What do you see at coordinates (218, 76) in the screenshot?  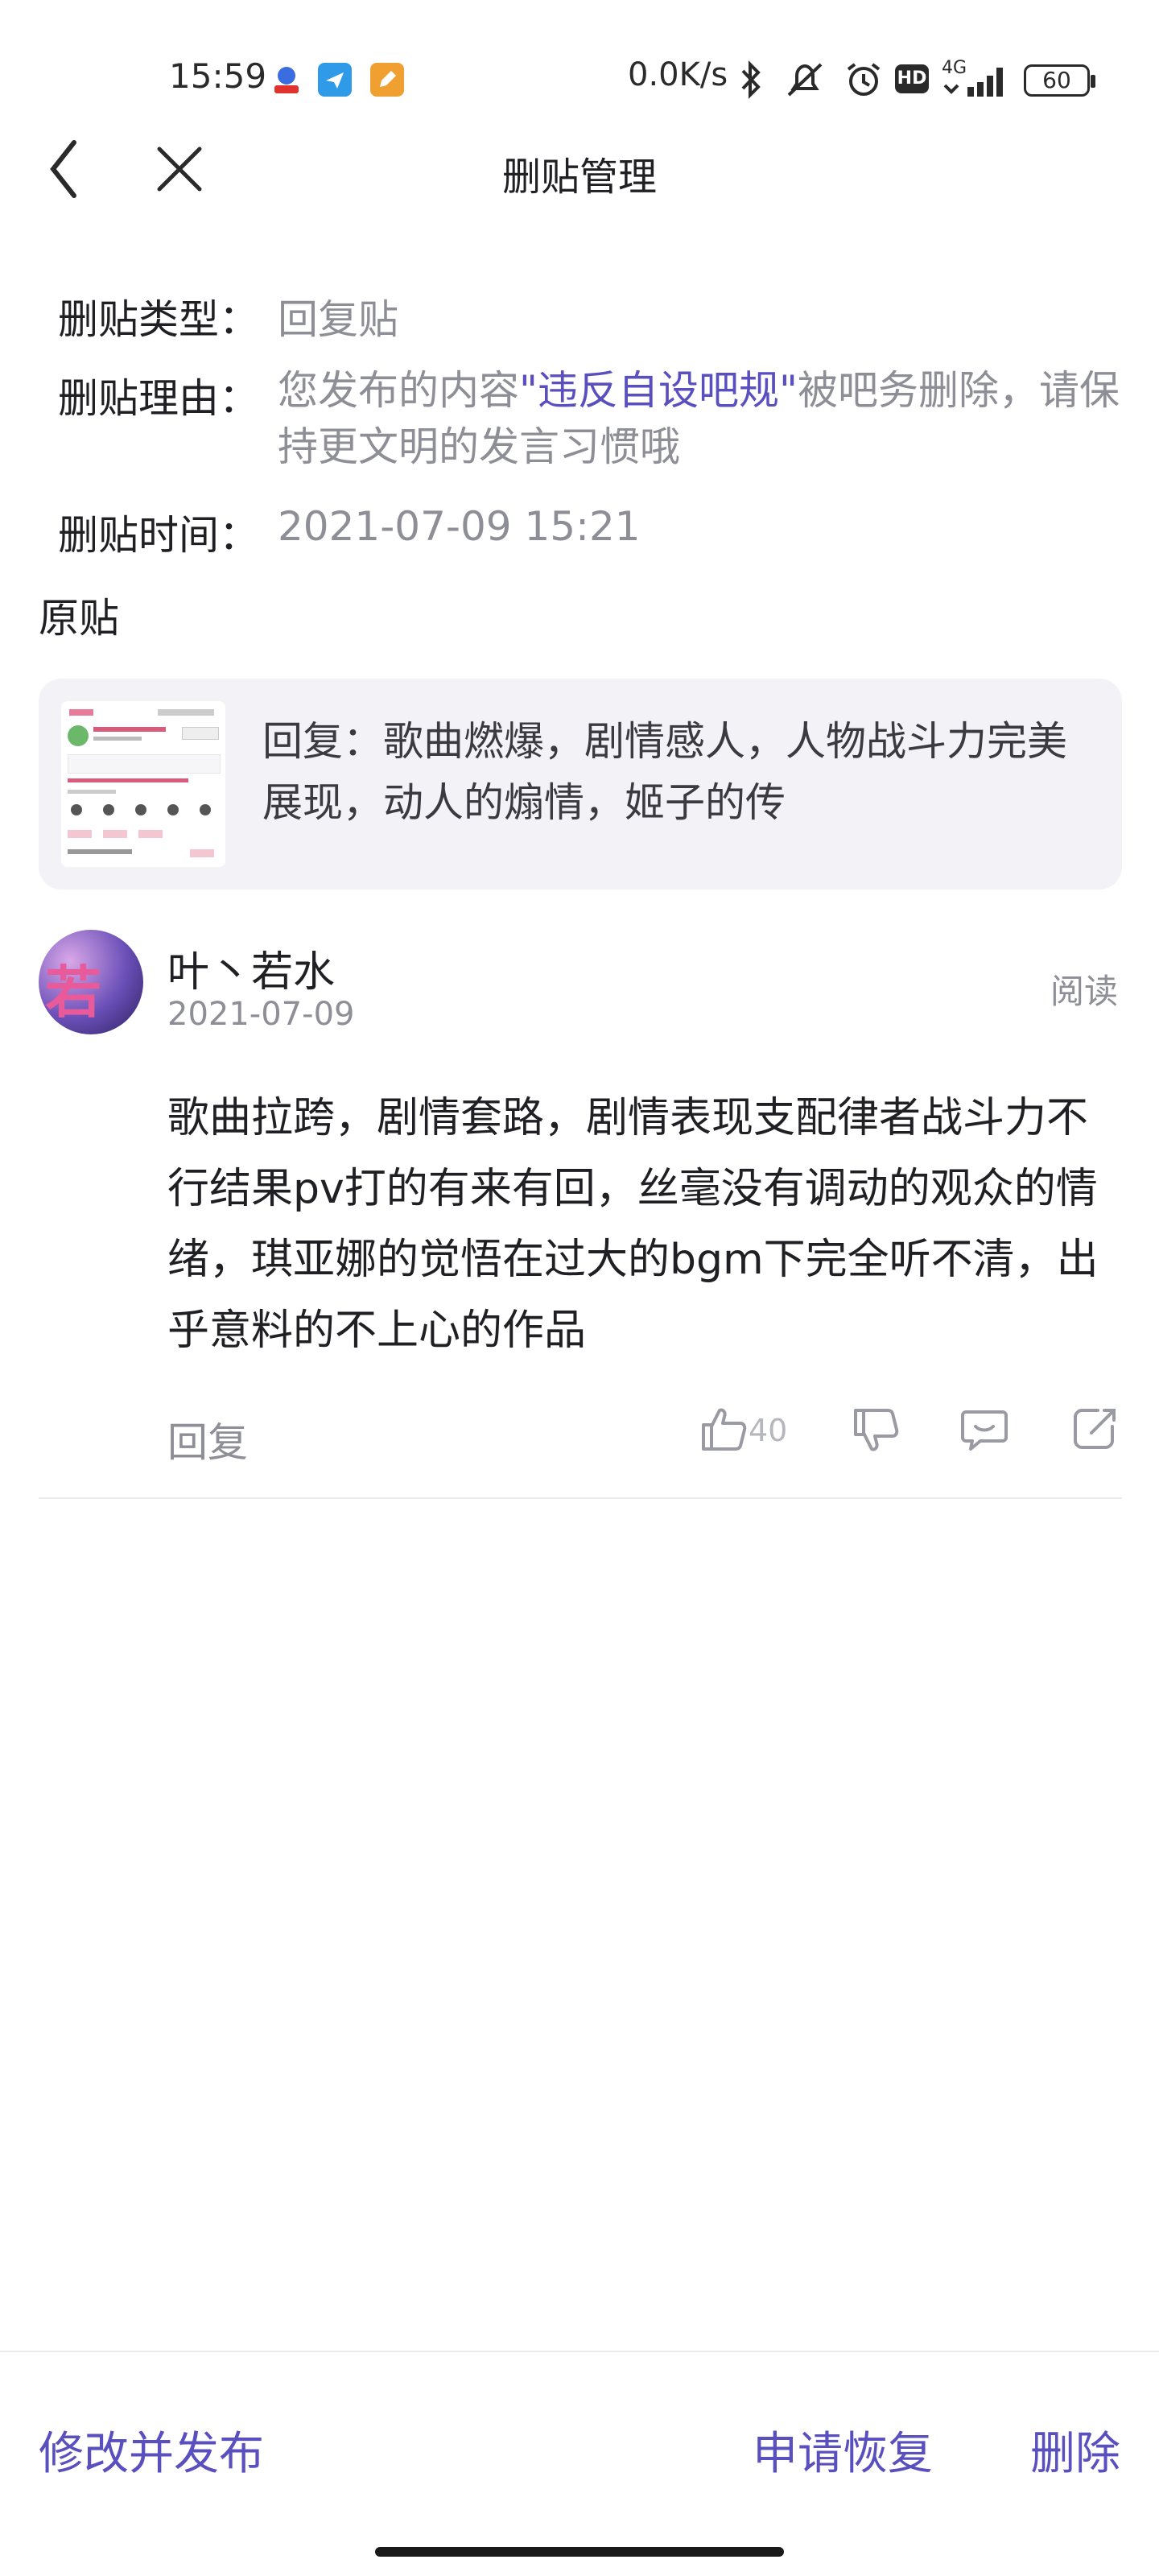 I see `status-time: 15:59` at bounding box center [218, 76].